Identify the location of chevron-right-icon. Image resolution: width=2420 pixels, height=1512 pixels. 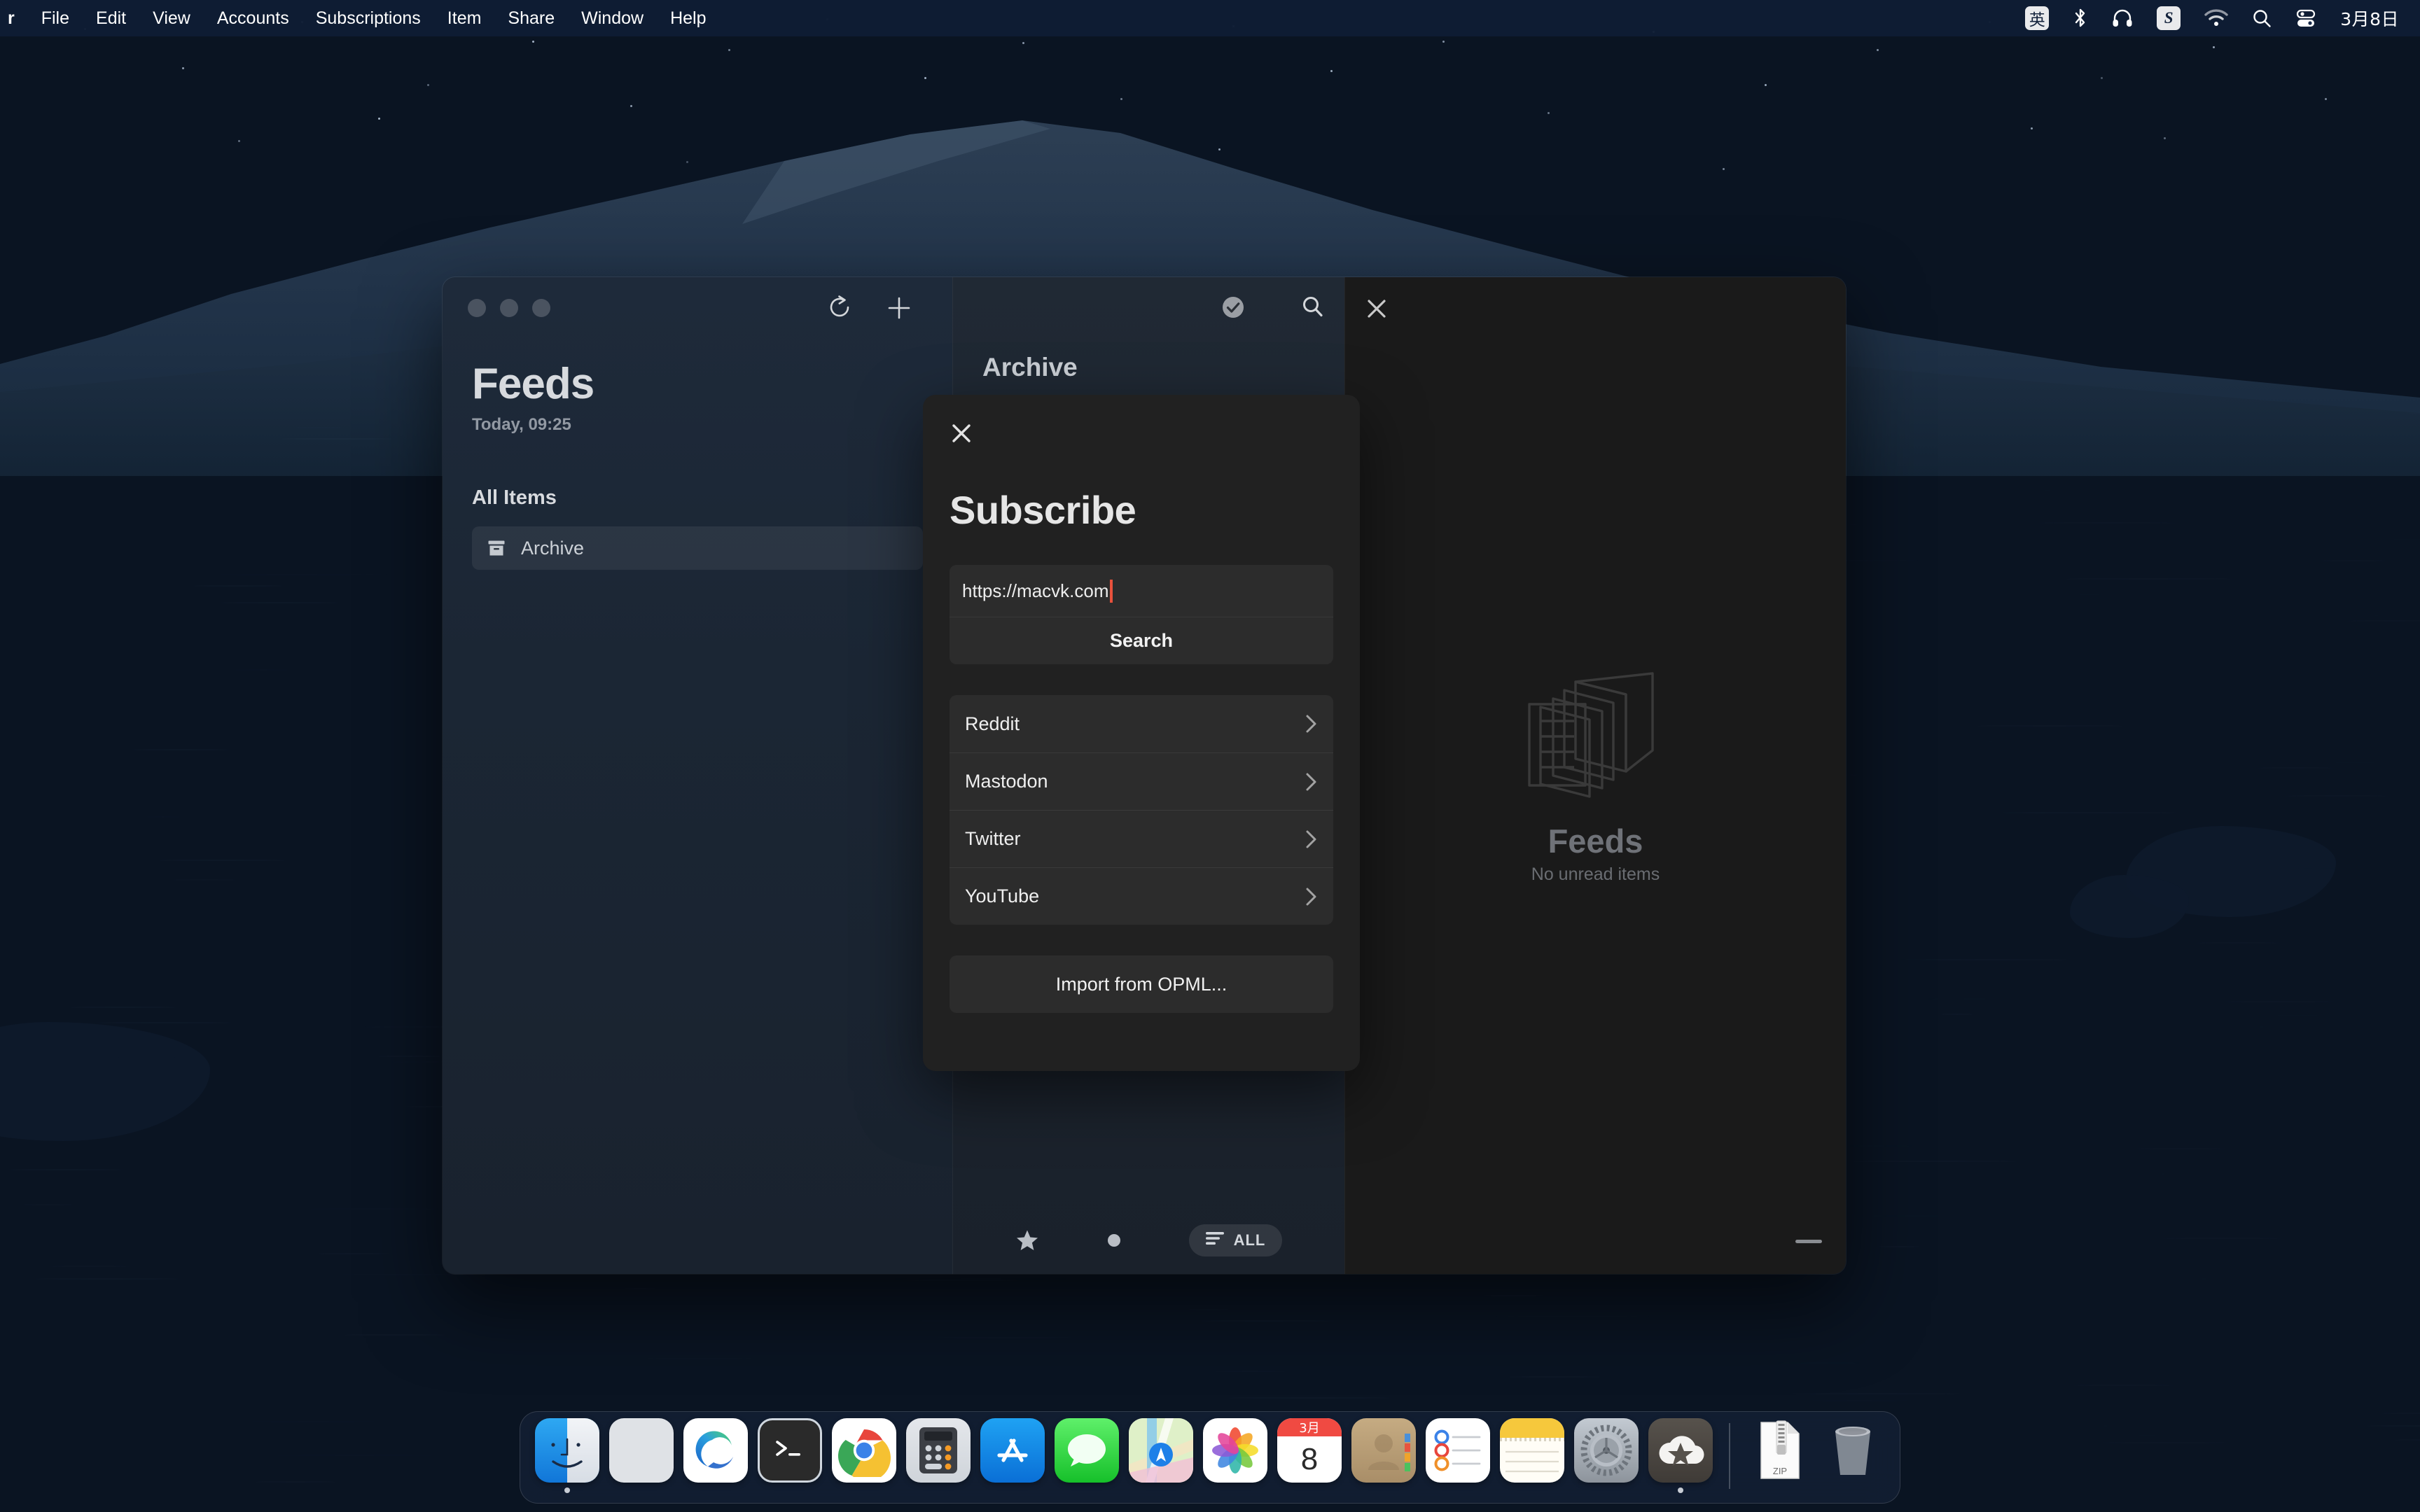
(1311, 896).